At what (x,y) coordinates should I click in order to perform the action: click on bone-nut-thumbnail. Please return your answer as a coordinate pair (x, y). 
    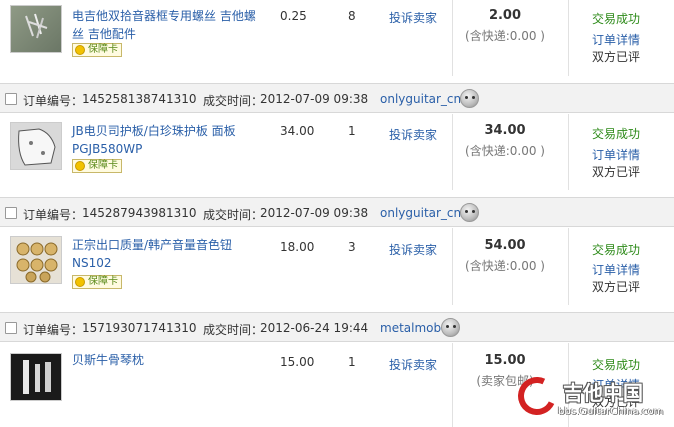
    Looking at the image, I should click on (36, 377).